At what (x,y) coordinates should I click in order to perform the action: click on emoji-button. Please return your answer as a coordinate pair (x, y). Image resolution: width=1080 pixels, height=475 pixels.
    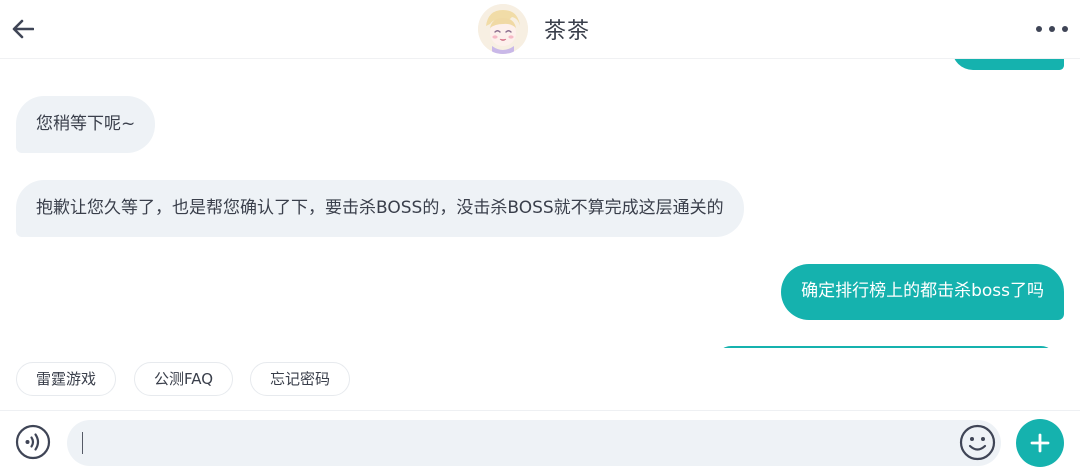
    Looking at the image, I should click on (977, 442).